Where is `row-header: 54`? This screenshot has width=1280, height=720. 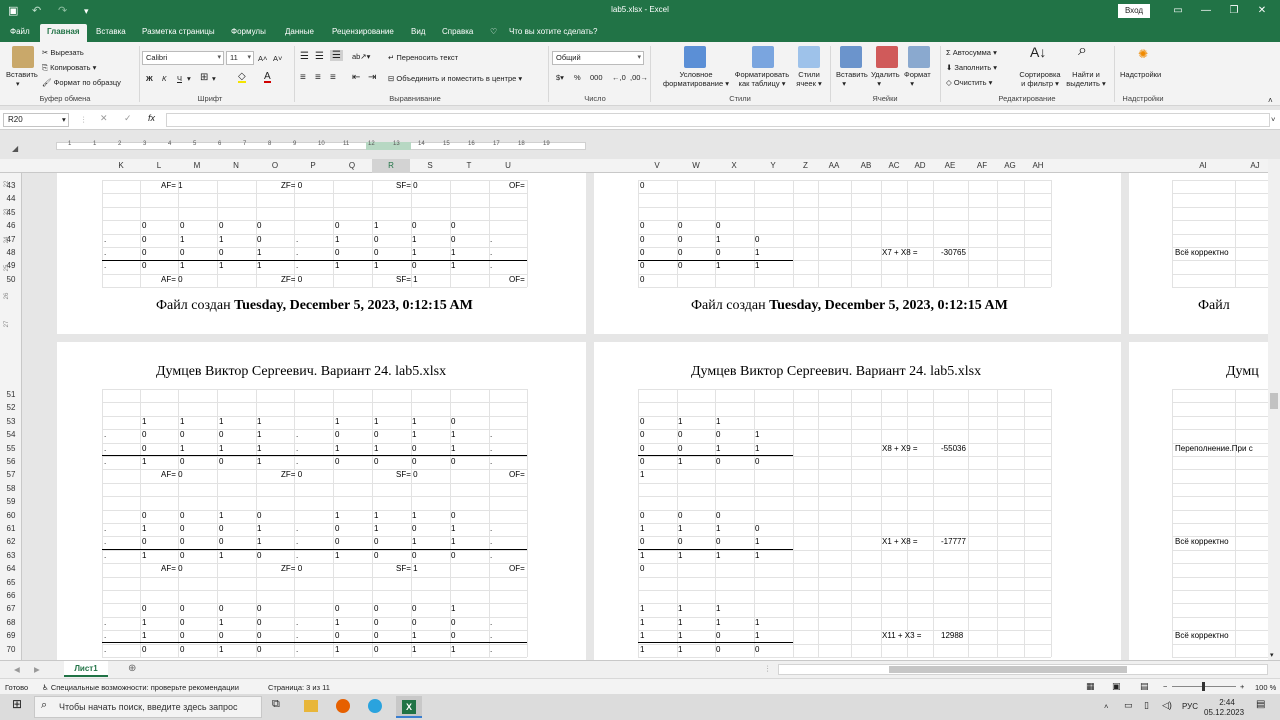
row-header: 54 is located at coordinates (11, 434).